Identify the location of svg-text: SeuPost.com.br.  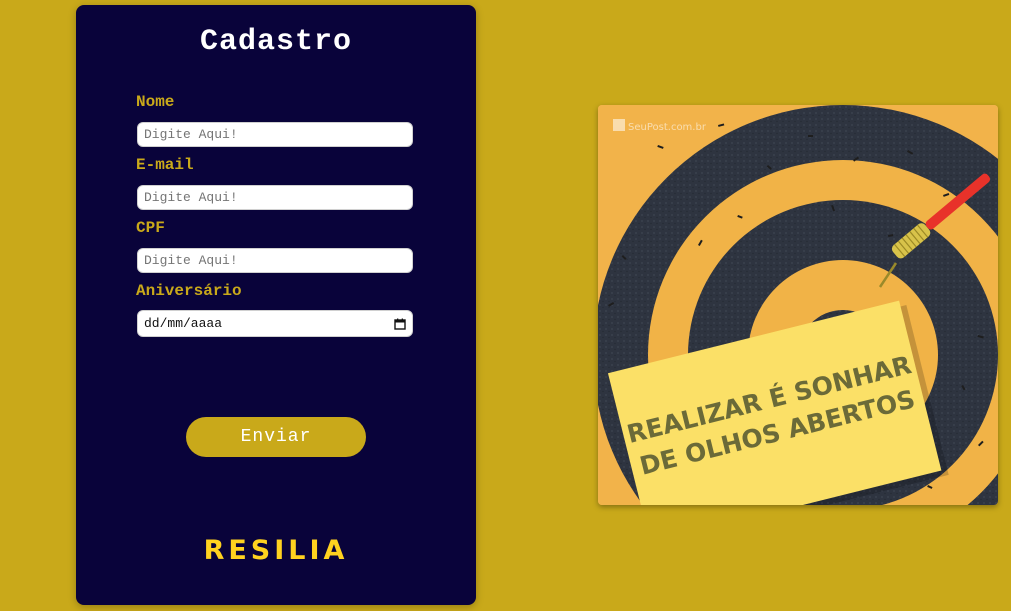
(667, 127).